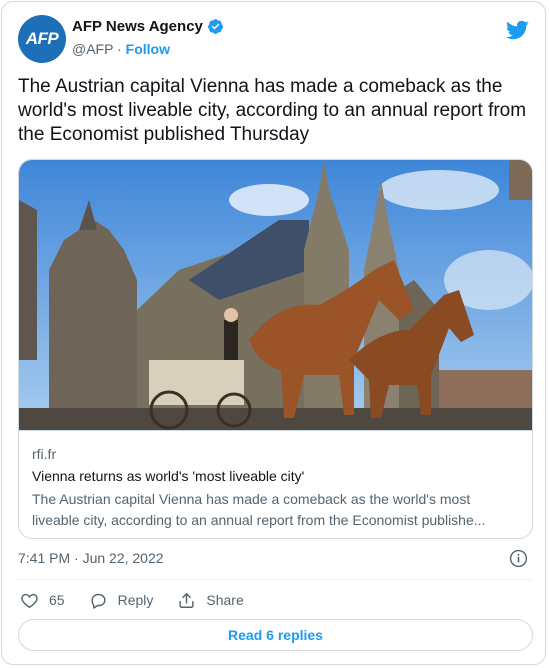  What do you see at coordinates (29, 600) in the screenshot?
I see `heart-icon` at bounding box center [29, 600].